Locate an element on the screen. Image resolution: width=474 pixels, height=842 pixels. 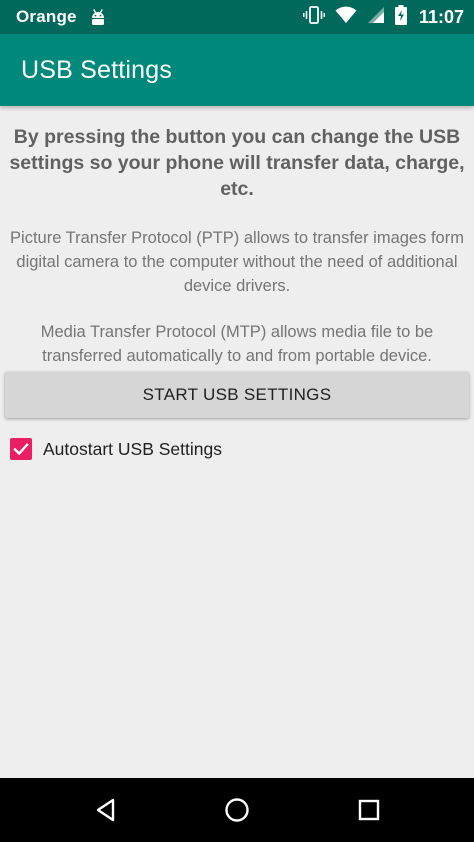
status-bar: Orange 11:07 is located at coordinates (237, 17).